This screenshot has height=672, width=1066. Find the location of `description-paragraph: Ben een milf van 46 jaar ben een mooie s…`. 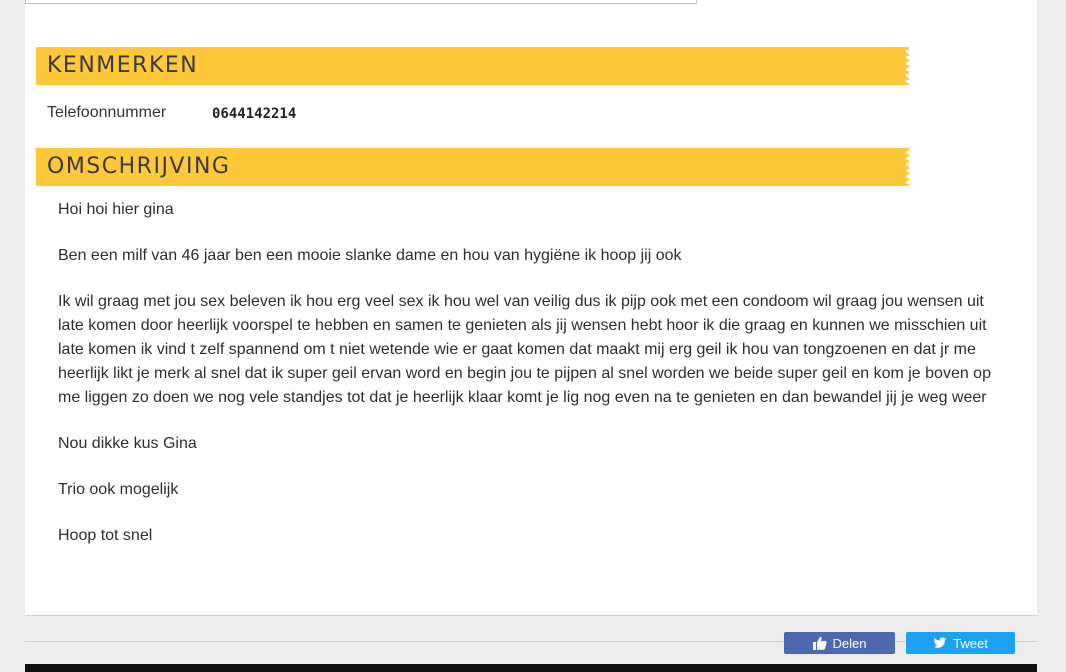

description-paragraph: Ben een milf van 46 jaar ben een mooie s… is located at coordinates (370, 255).